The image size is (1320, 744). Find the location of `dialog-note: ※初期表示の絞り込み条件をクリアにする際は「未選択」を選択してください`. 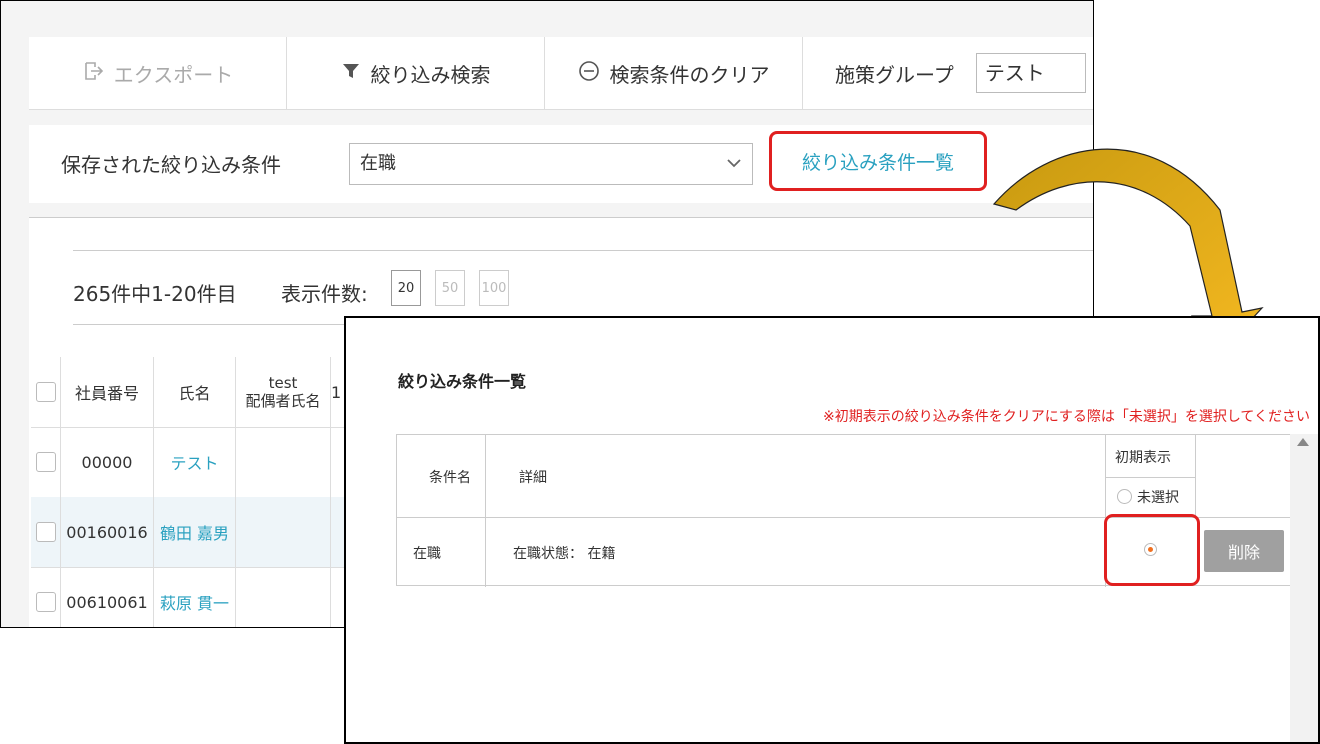

dialog-note: ※初期表示の絞り込み条件をクリアにする際は「未選択」を選択してください is located at coordinates (1066, 417).